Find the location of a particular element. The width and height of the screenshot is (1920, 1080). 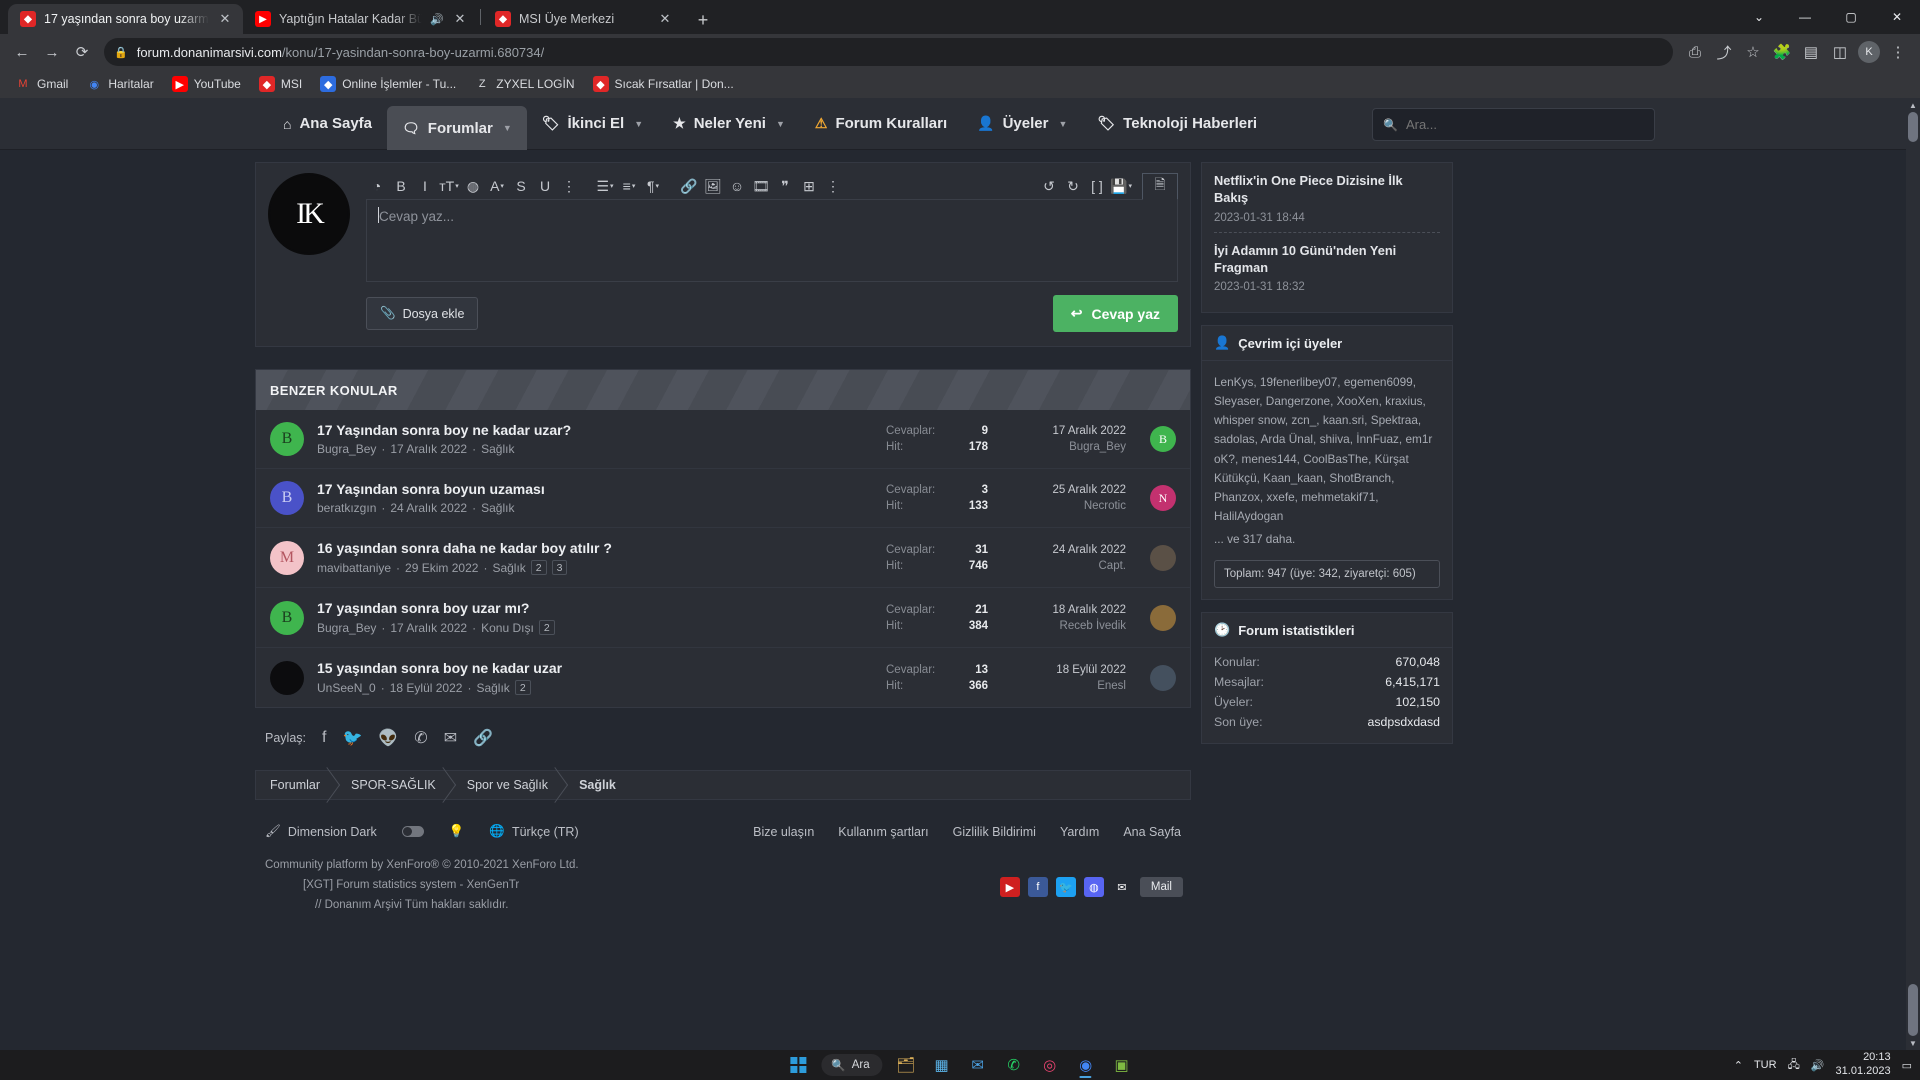

italic-icon: I is located at coordinates (425, 186).